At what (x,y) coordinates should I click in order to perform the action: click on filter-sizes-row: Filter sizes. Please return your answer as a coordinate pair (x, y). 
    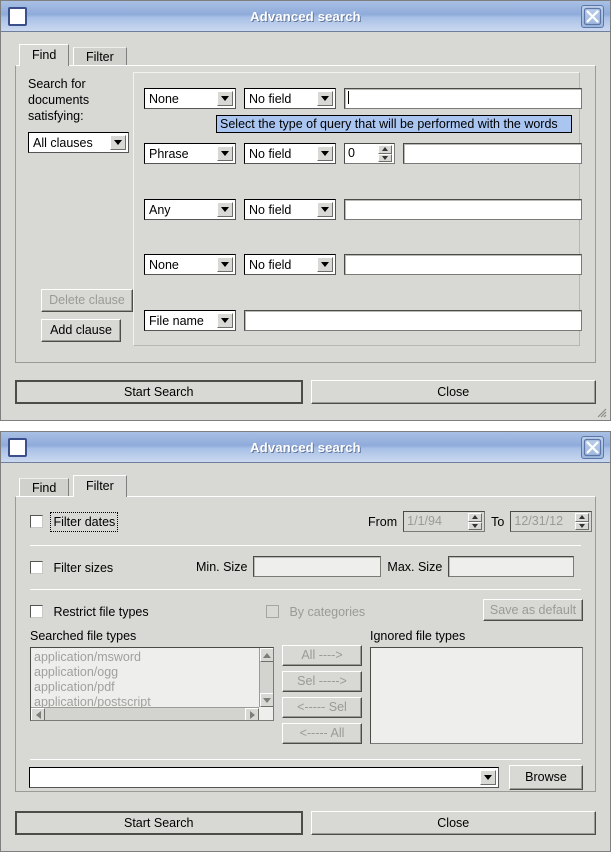
    Looking at the image, I should click on (71, 568).